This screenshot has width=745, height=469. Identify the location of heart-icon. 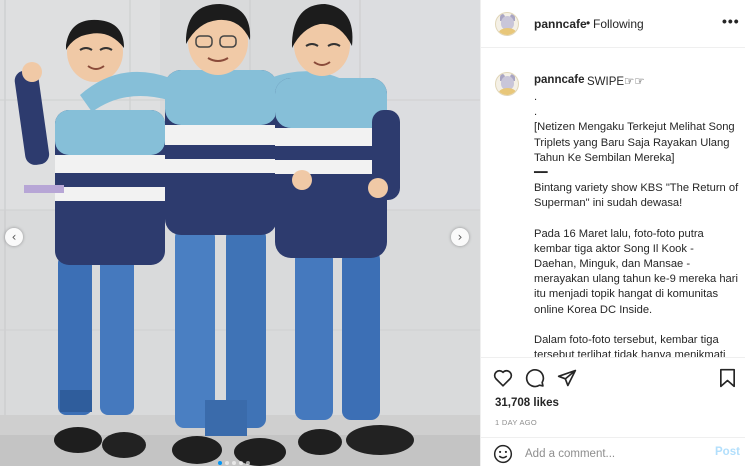
(503, 380).